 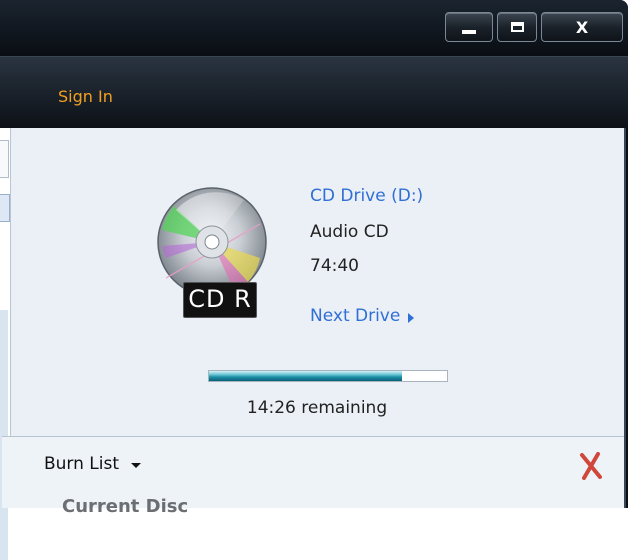 I want to click on time-remaining: 14:26 remaining, so click(x=317, y=408).